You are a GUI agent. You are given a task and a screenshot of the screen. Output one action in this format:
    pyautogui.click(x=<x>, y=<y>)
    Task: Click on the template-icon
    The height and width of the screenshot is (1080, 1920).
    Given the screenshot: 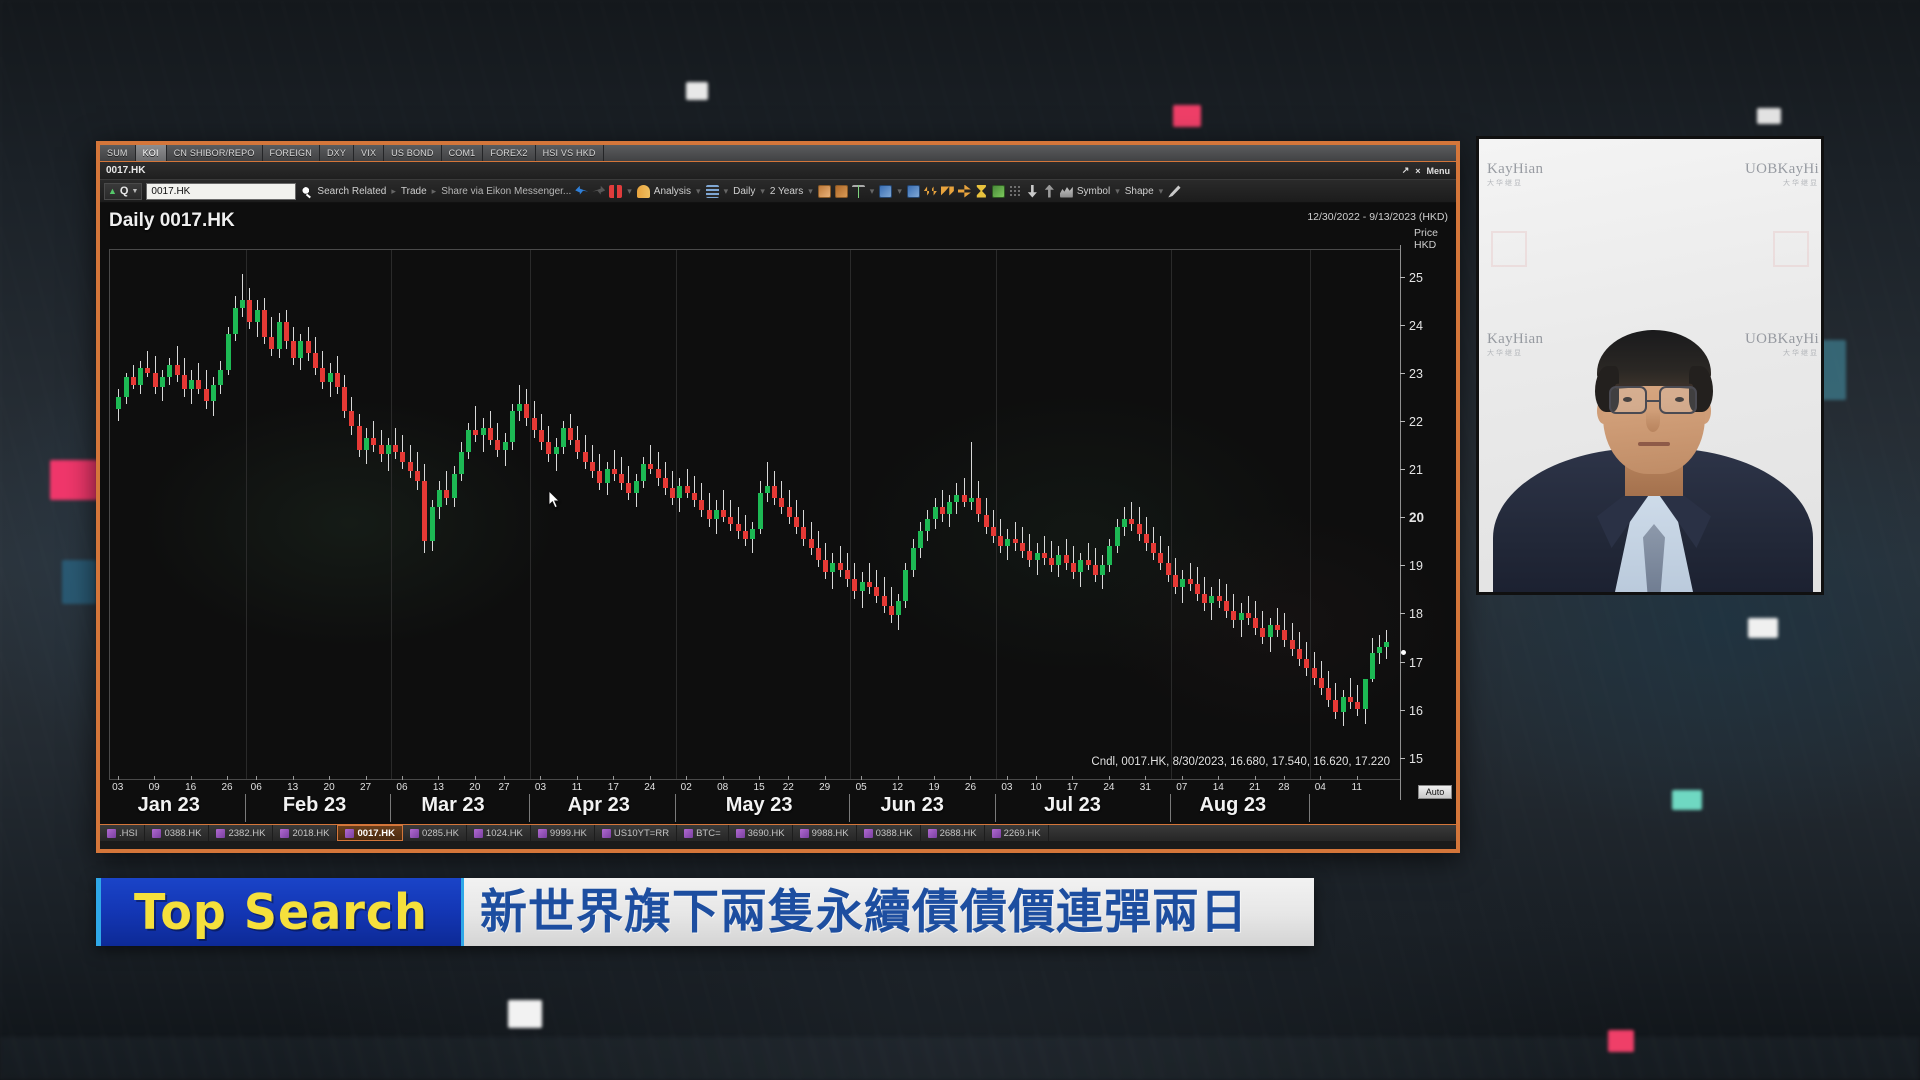 What is the action you would take?
    pyautogui.click(x=886, y=191)
    